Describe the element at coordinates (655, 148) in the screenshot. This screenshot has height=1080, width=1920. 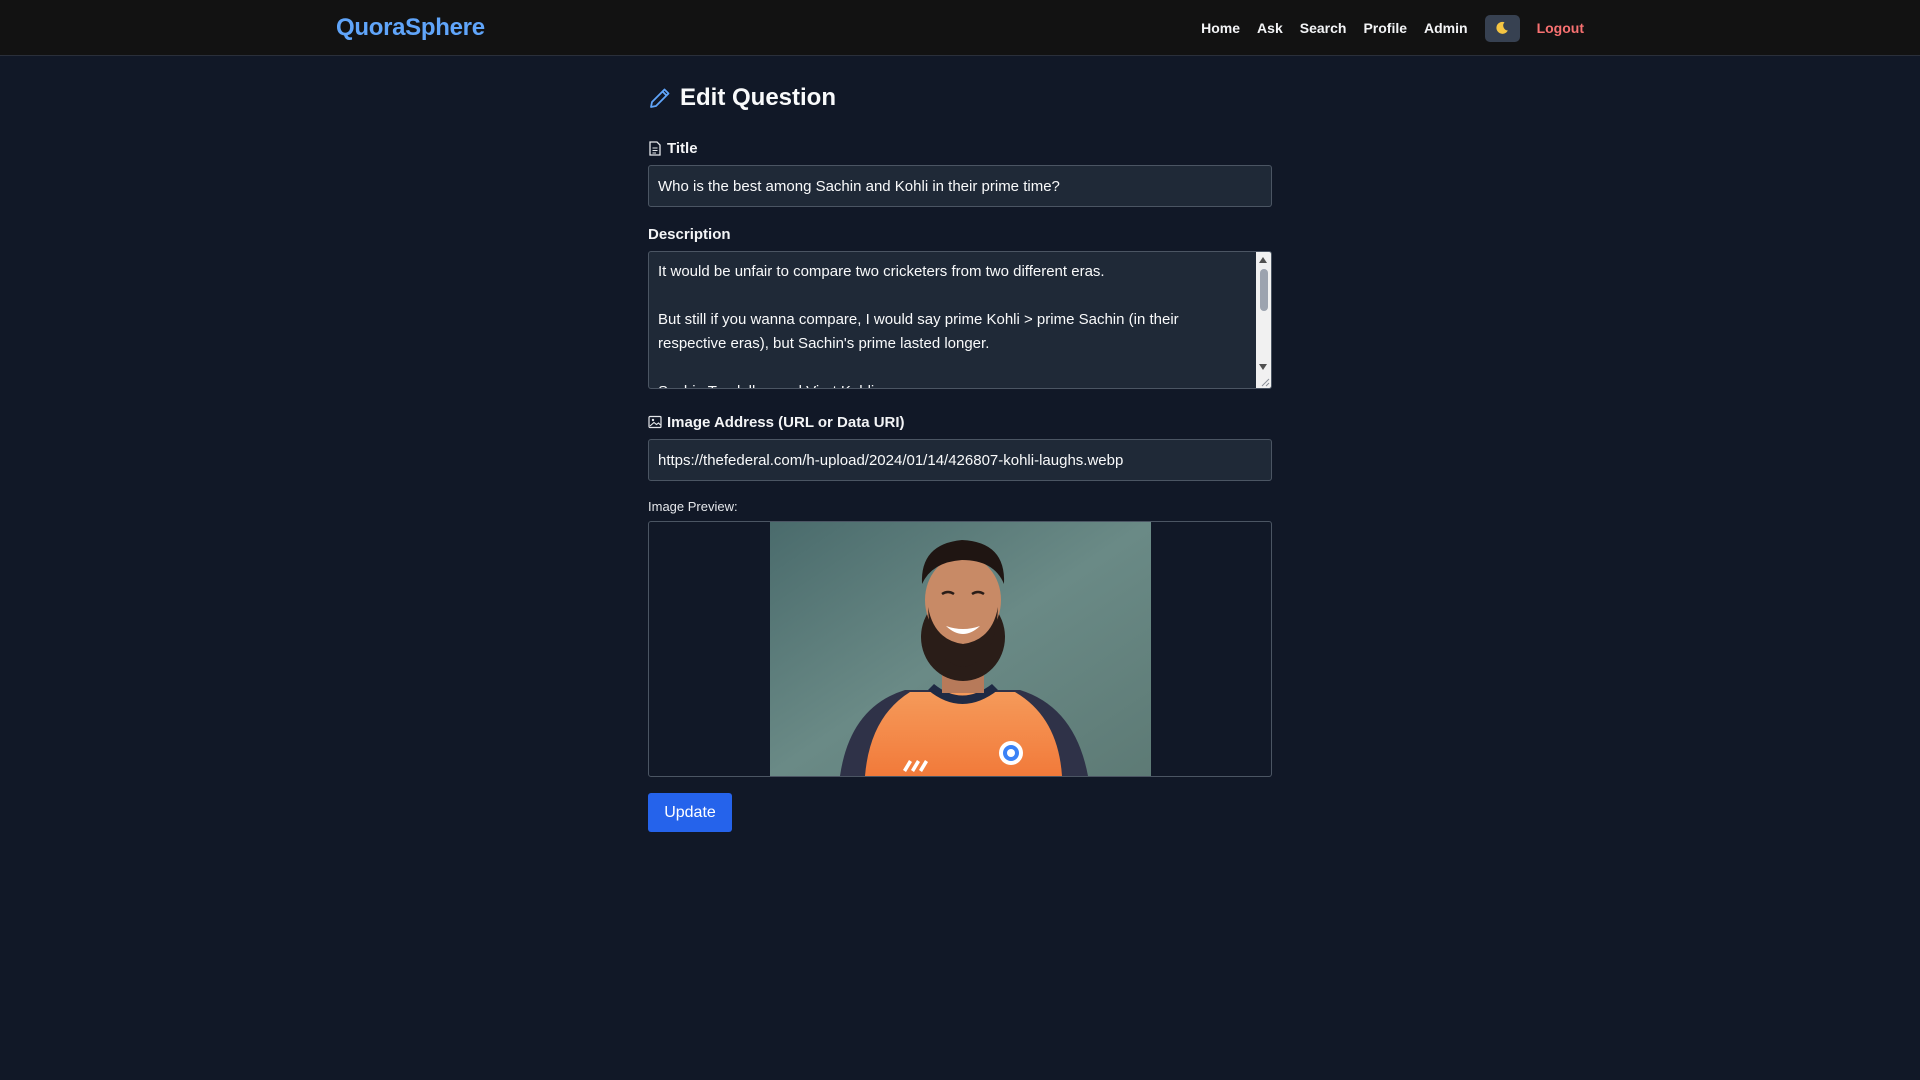
I see `document-icon` at that location.